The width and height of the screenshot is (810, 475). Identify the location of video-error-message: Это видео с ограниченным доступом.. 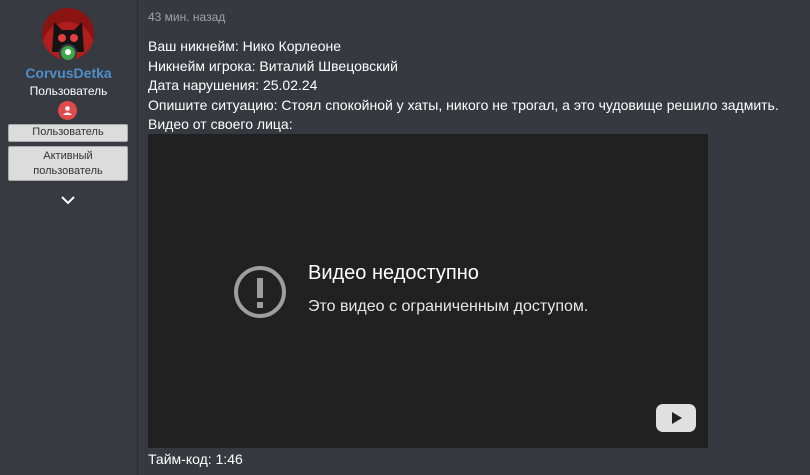
(448, 306).